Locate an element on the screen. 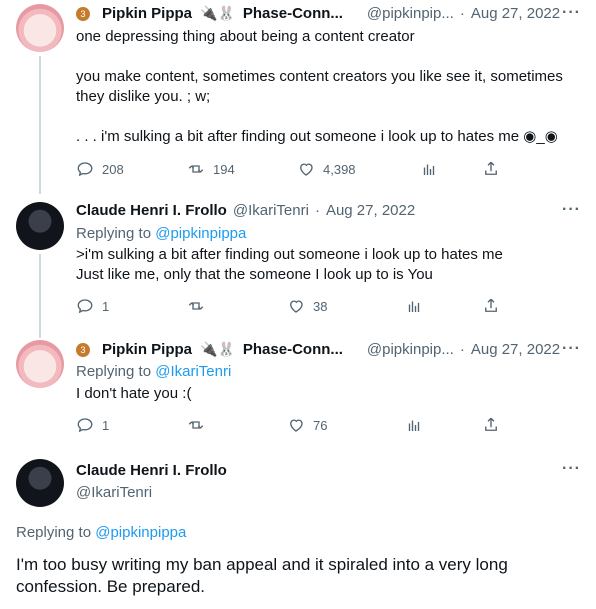 This screenshot has width=596, height=609. like-count: 76 is located at coordinates (320, 425).